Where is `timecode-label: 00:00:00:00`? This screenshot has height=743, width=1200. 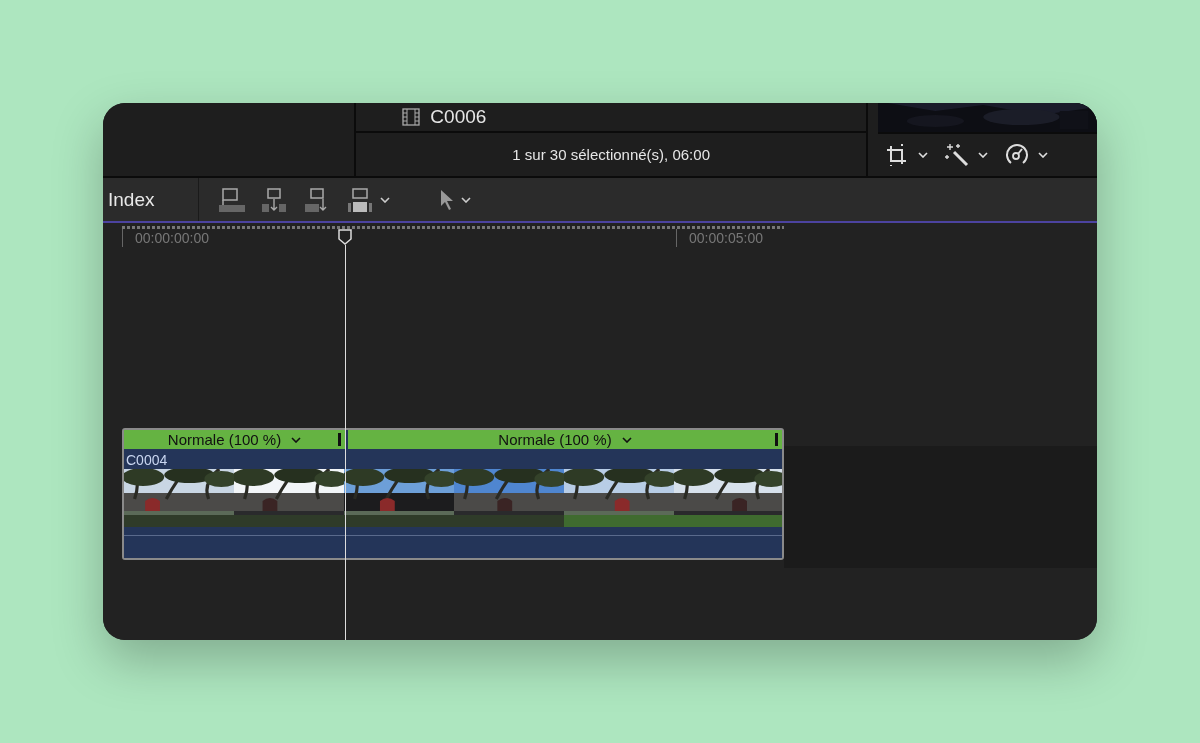
timecode-label: 00:00:00:00 is located at coordinates (172, 238).